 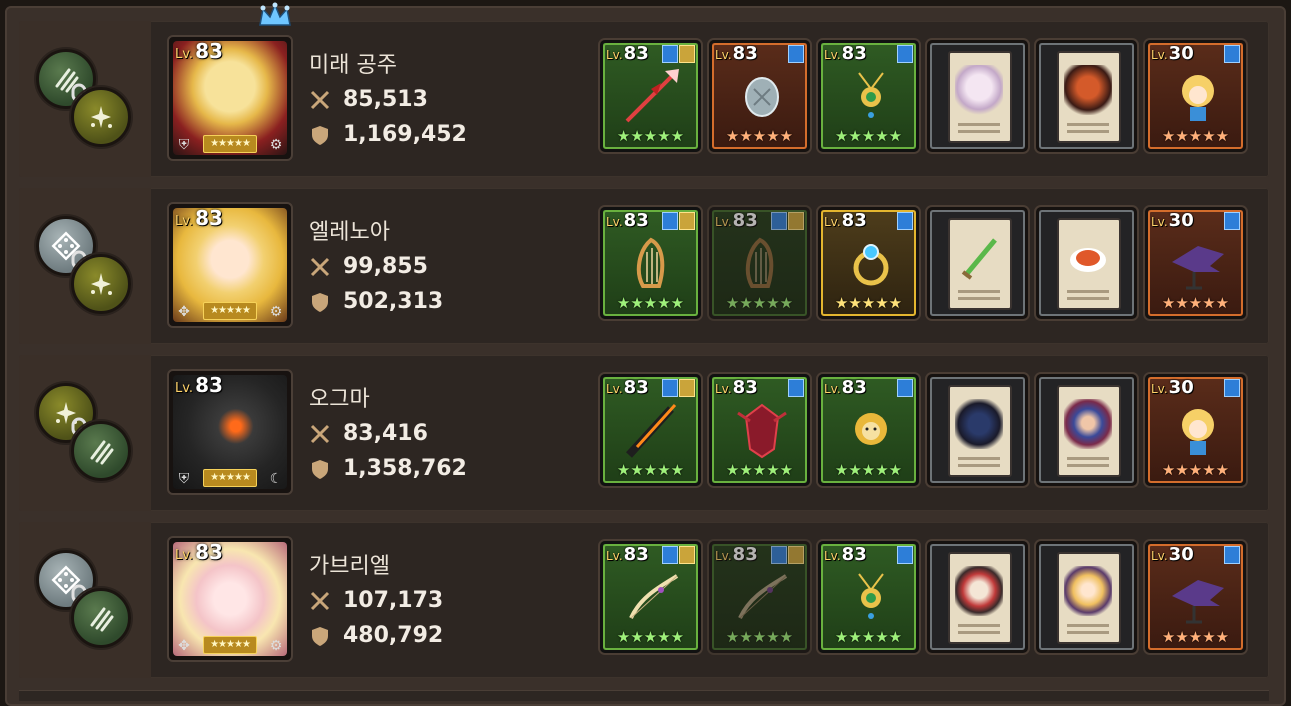 I want to click on flame-sword-icon, so click(x=651, y=430).